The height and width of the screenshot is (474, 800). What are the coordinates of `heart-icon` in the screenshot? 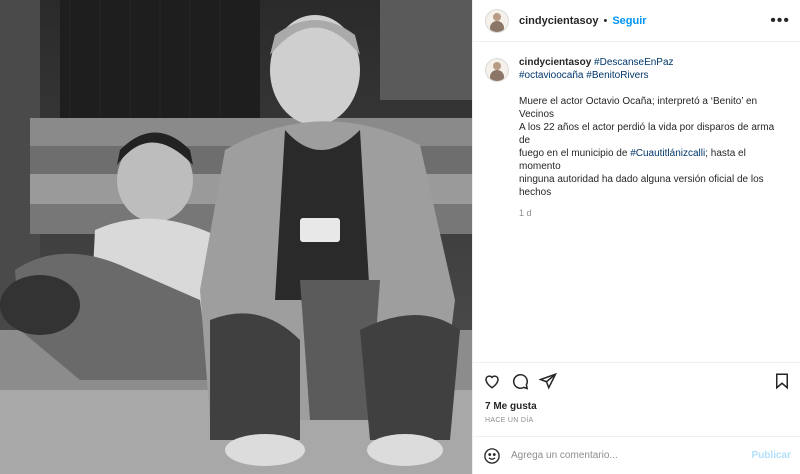 It's located at (492, 381).